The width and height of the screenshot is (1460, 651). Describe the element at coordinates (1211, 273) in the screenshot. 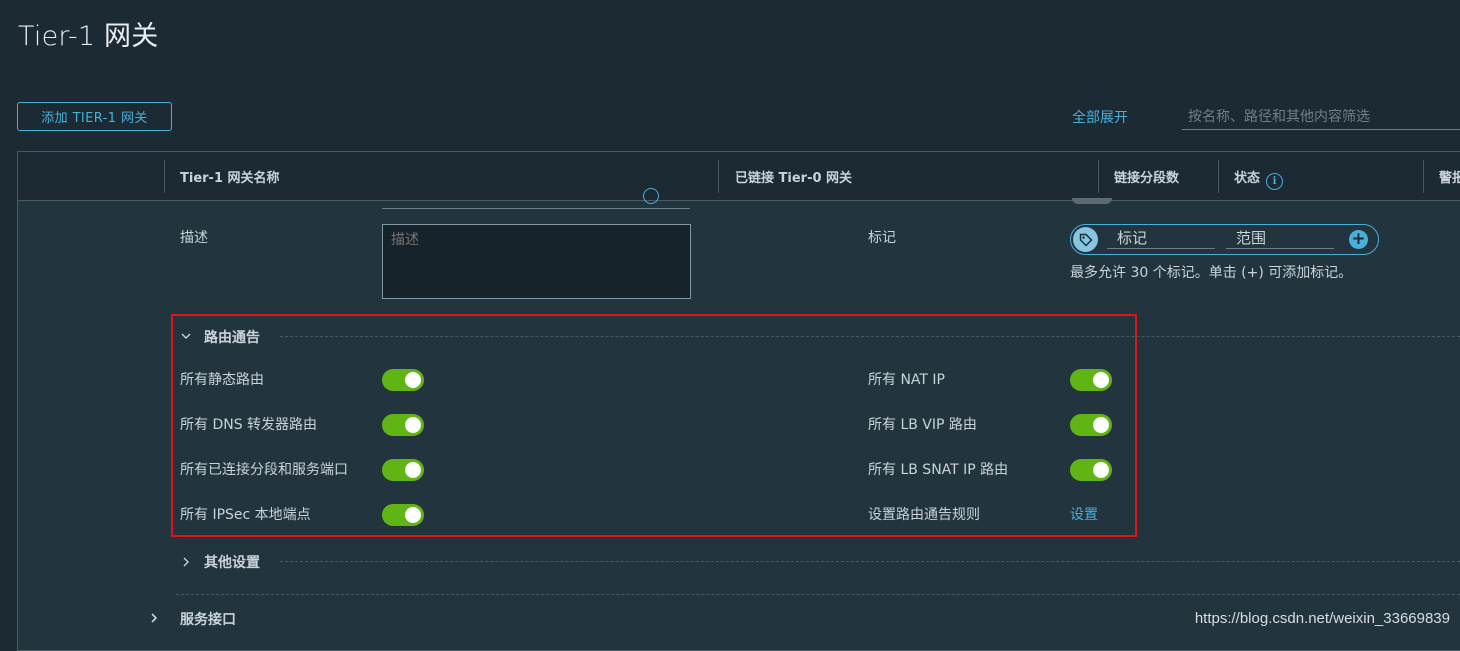

I see `tags-hint: 最多允许 30 个标记。单击 (+) 可添加标记。` at that location.